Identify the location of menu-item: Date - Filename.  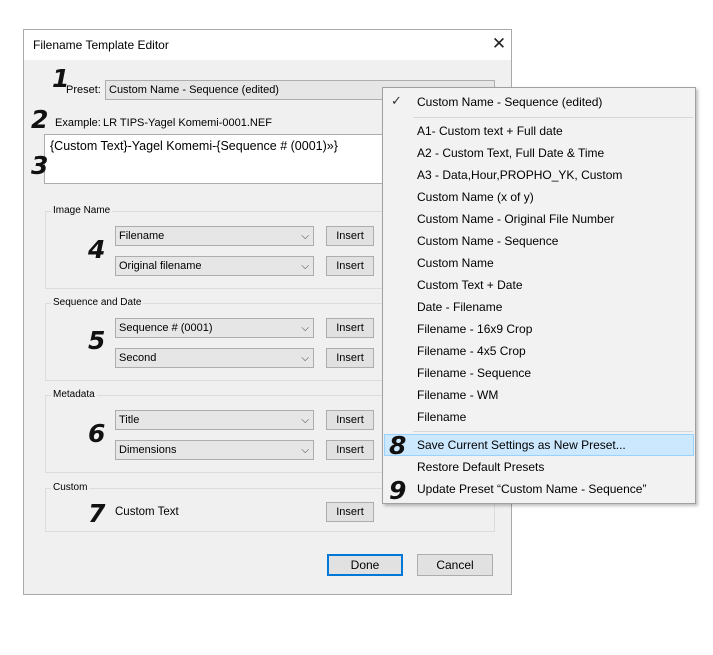
(459, 307).